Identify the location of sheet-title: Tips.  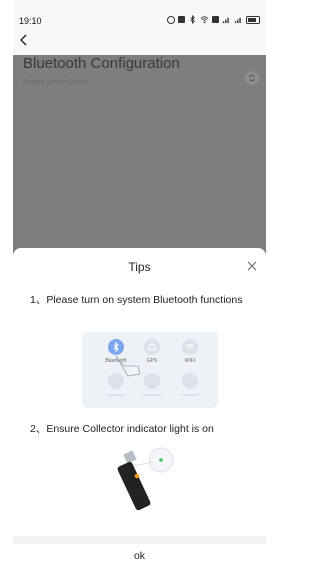
(139, 267).